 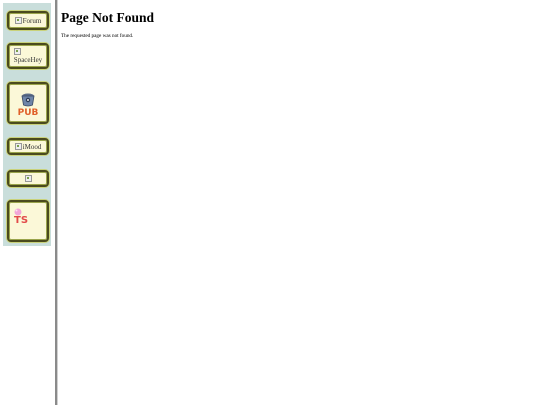 I want to click on ts-badge-link: TS, so click(x=28, y=221).